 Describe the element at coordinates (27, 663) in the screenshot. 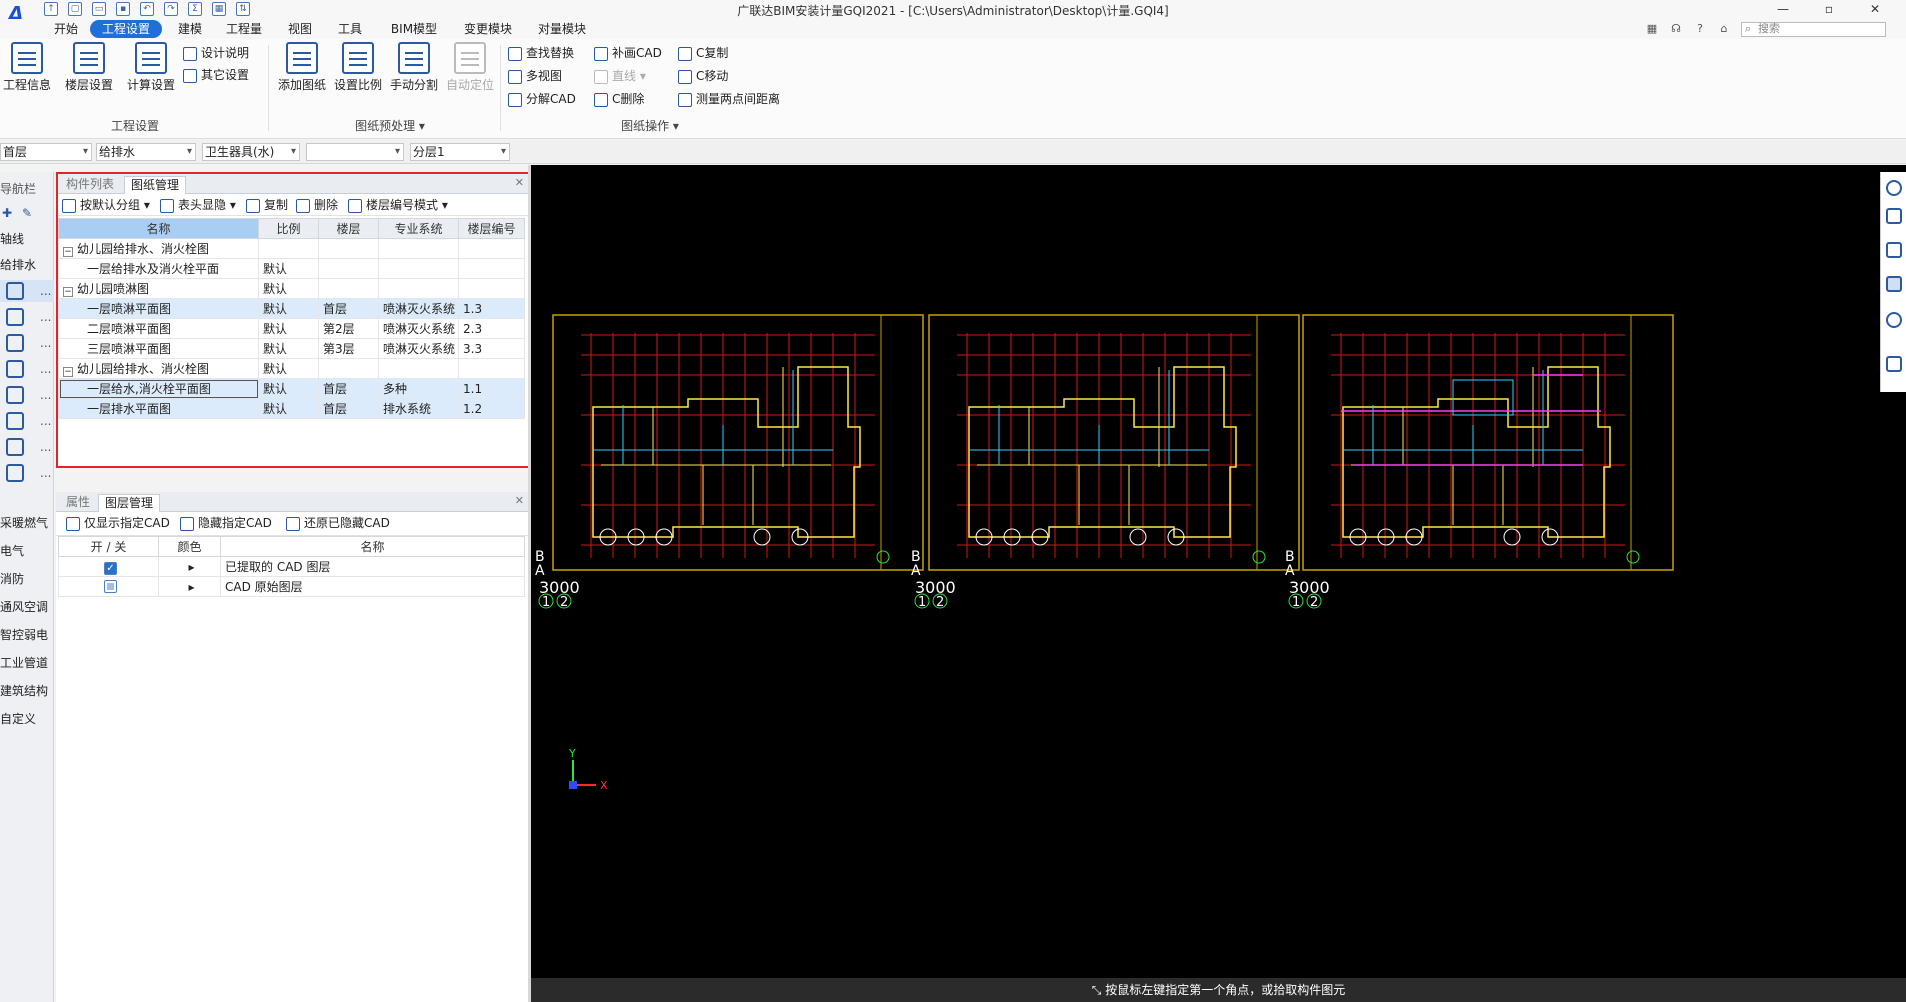

I see `nav-item-industrial-pipe: 工业管道` at that location.